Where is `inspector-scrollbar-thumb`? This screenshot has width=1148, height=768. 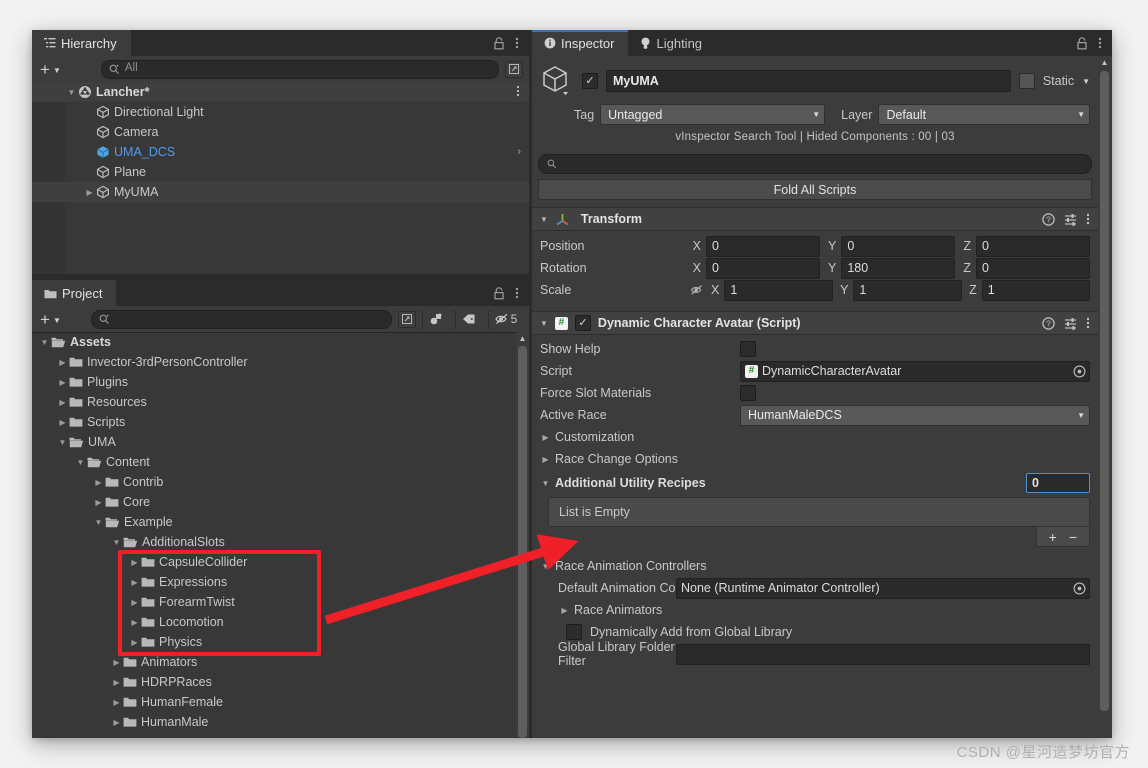 inspector-scrollbar-thumb is located at coordinates (1104, 391).